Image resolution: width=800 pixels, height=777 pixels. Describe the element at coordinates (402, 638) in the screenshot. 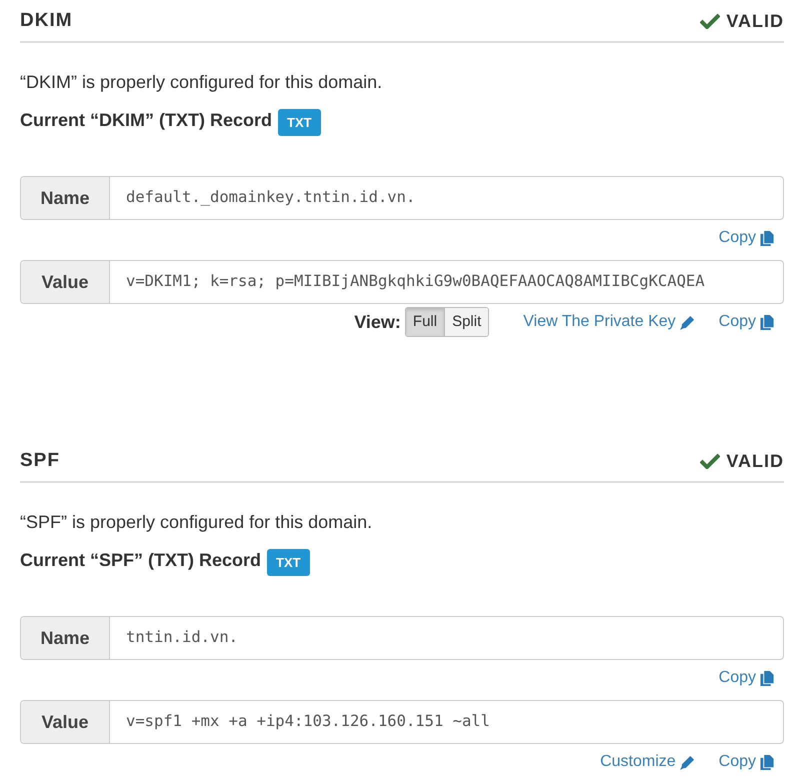

I see `record-field: Name tntin.id.vn.` at that location.